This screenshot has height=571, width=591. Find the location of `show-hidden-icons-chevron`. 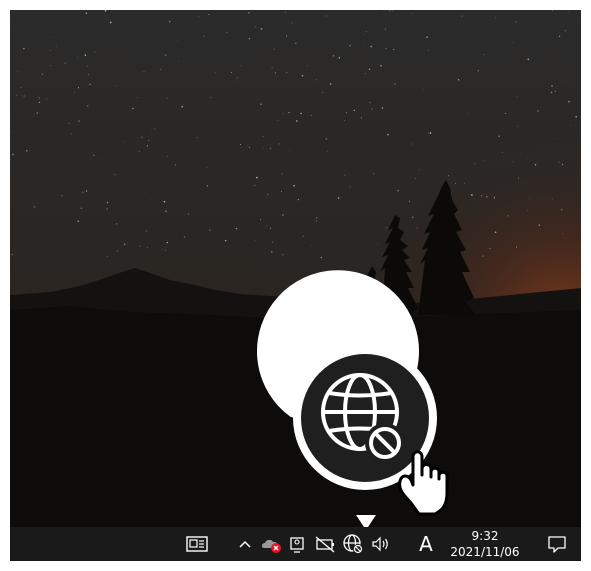

show-hidden-icons-chevron is located at coordinates (245, 544).